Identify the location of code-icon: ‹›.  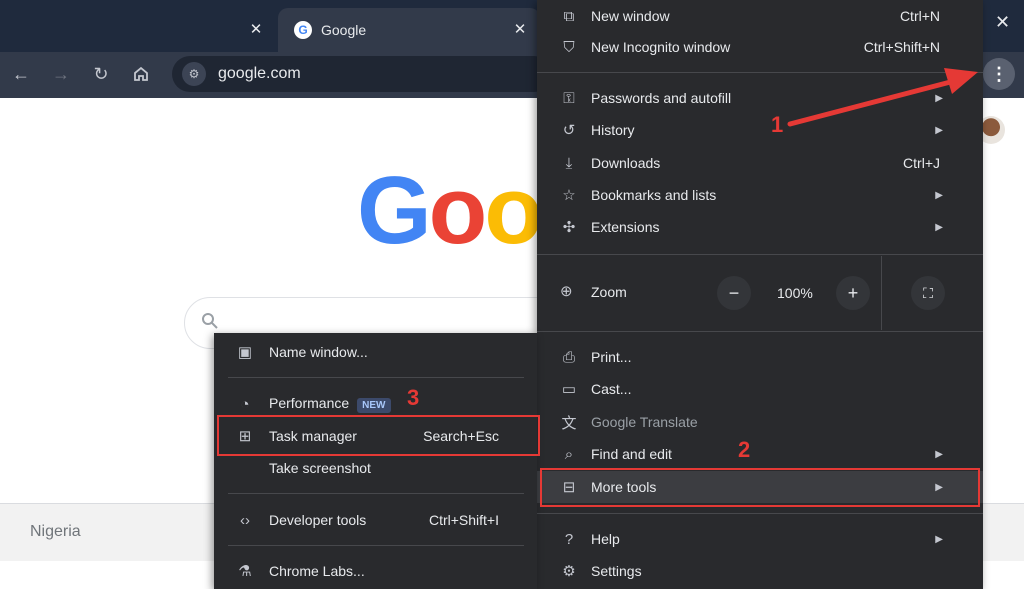
(245, 520).